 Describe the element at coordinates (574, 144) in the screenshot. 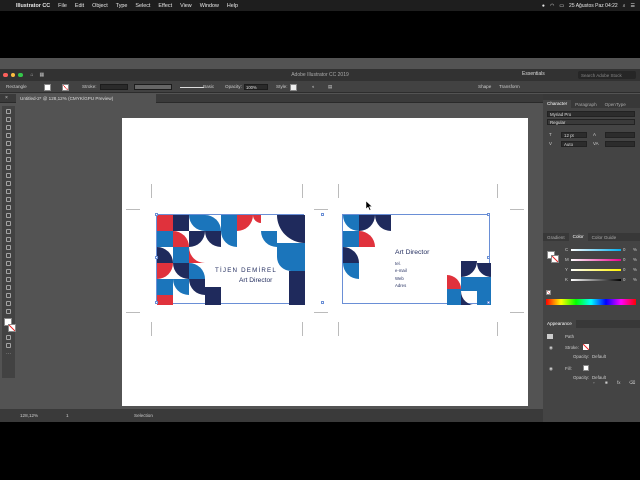

I see `kerning-field: Auto` at that location.